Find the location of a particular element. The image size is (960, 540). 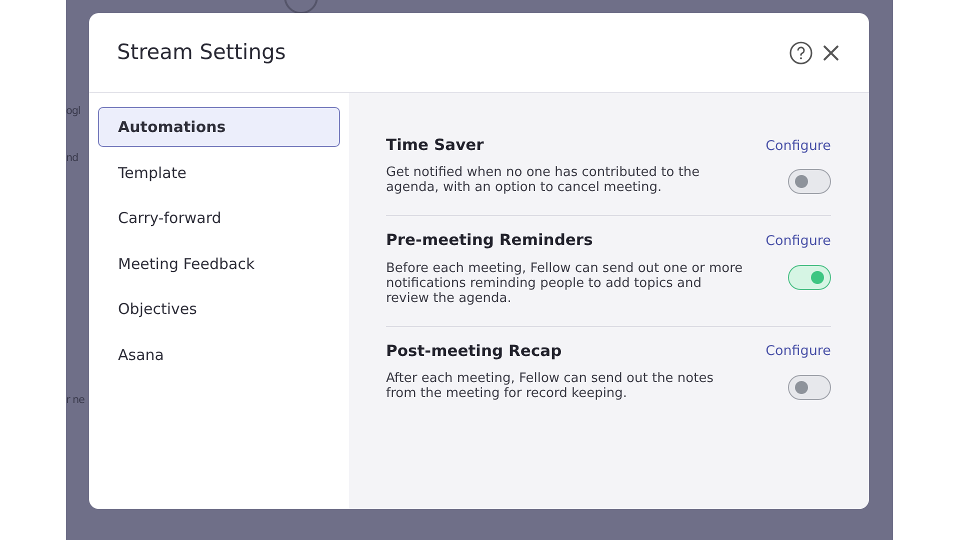

background-text: r ne is located at coordinates (75, 400).